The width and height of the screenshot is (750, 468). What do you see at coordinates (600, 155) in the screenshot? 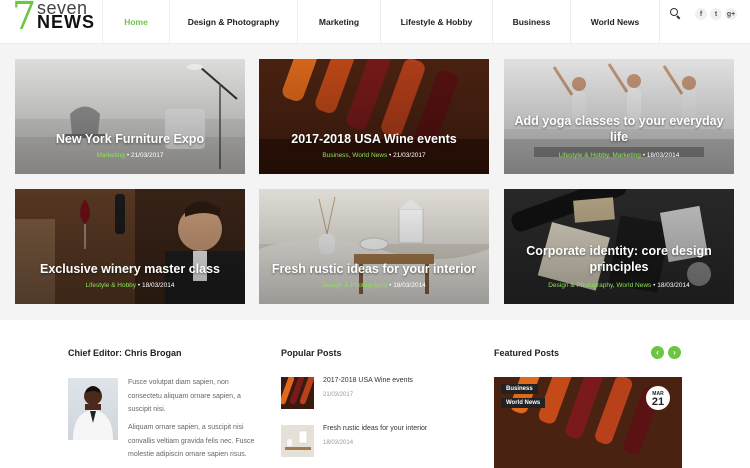
I see `post-category: Lifestyle & Hobby, Marketing` at bounding box center [600, 155].